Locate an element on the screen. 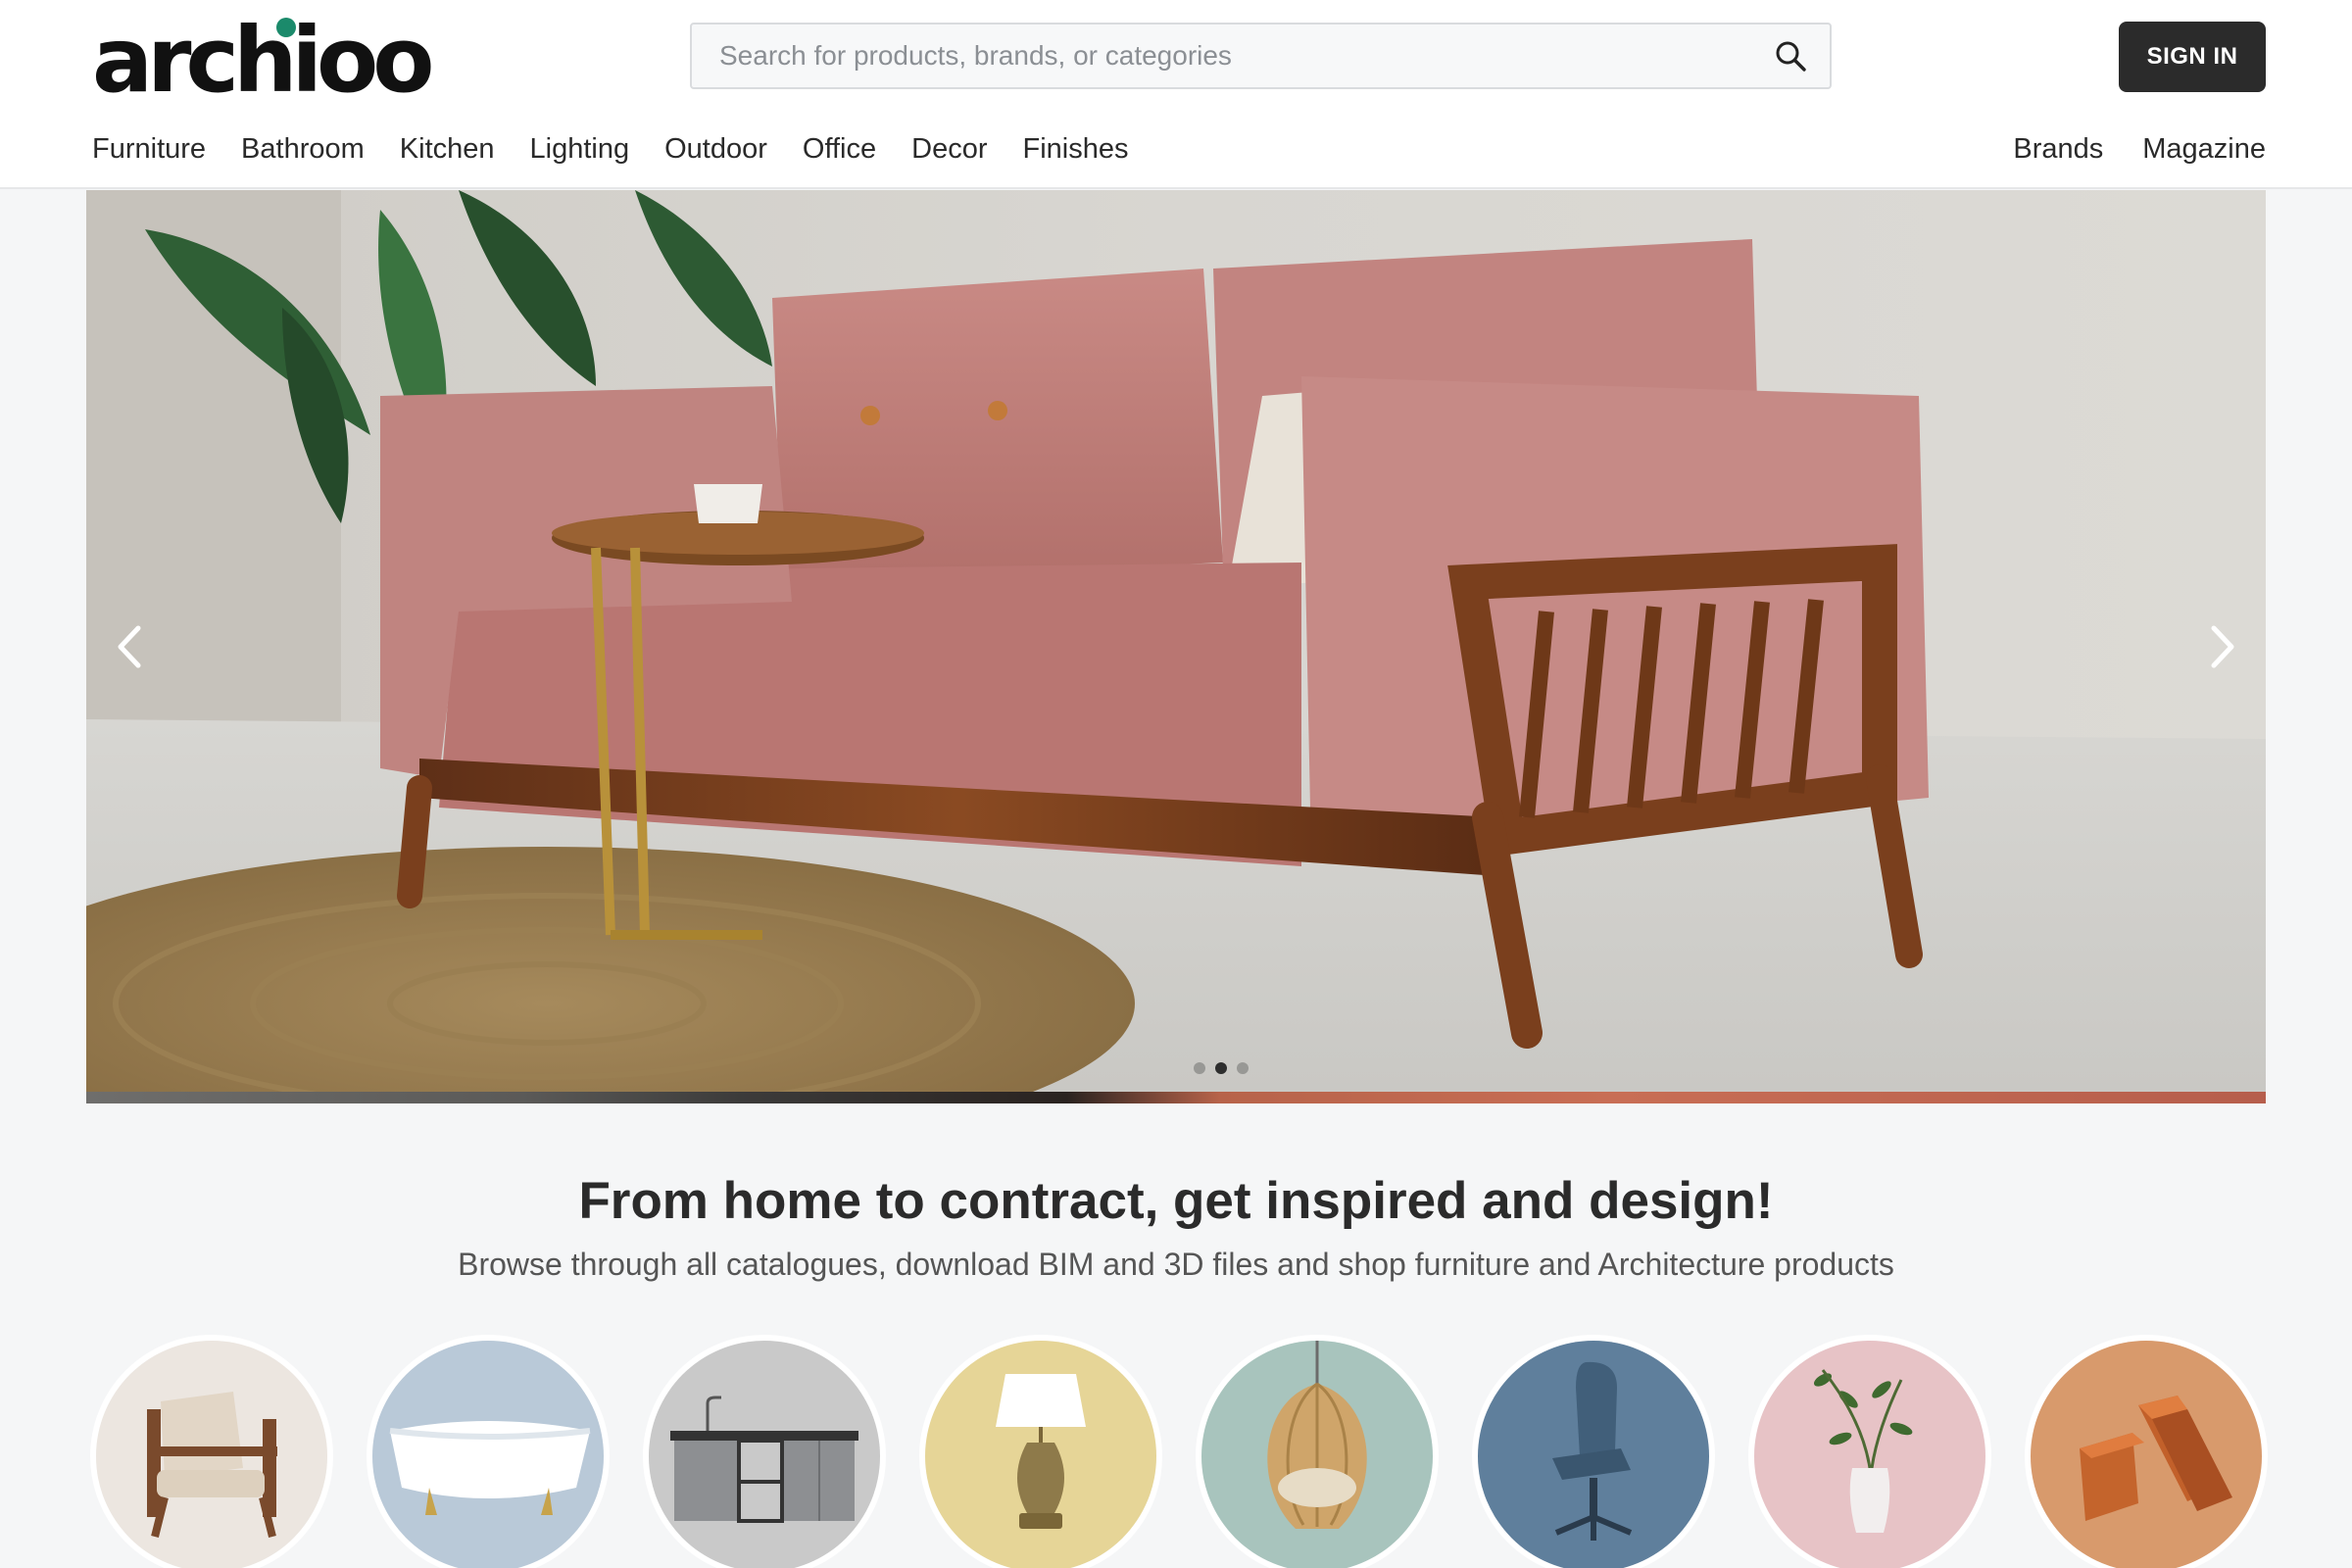 This screenshot has width=2352, height=1568. hanging-chair-icon is located at coordinates (1317, 1454).